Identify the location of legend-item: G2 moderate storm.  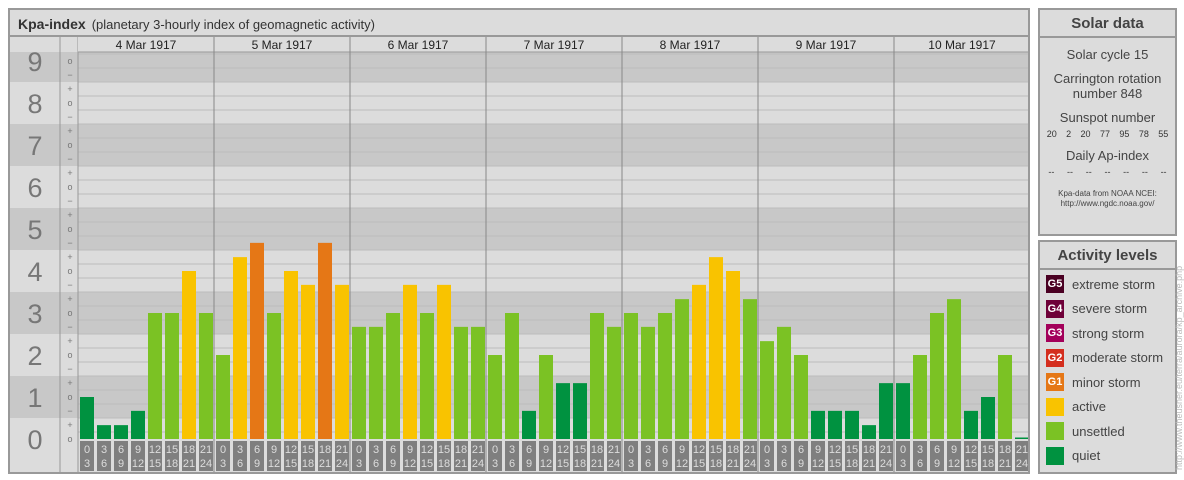
(1107, 358).